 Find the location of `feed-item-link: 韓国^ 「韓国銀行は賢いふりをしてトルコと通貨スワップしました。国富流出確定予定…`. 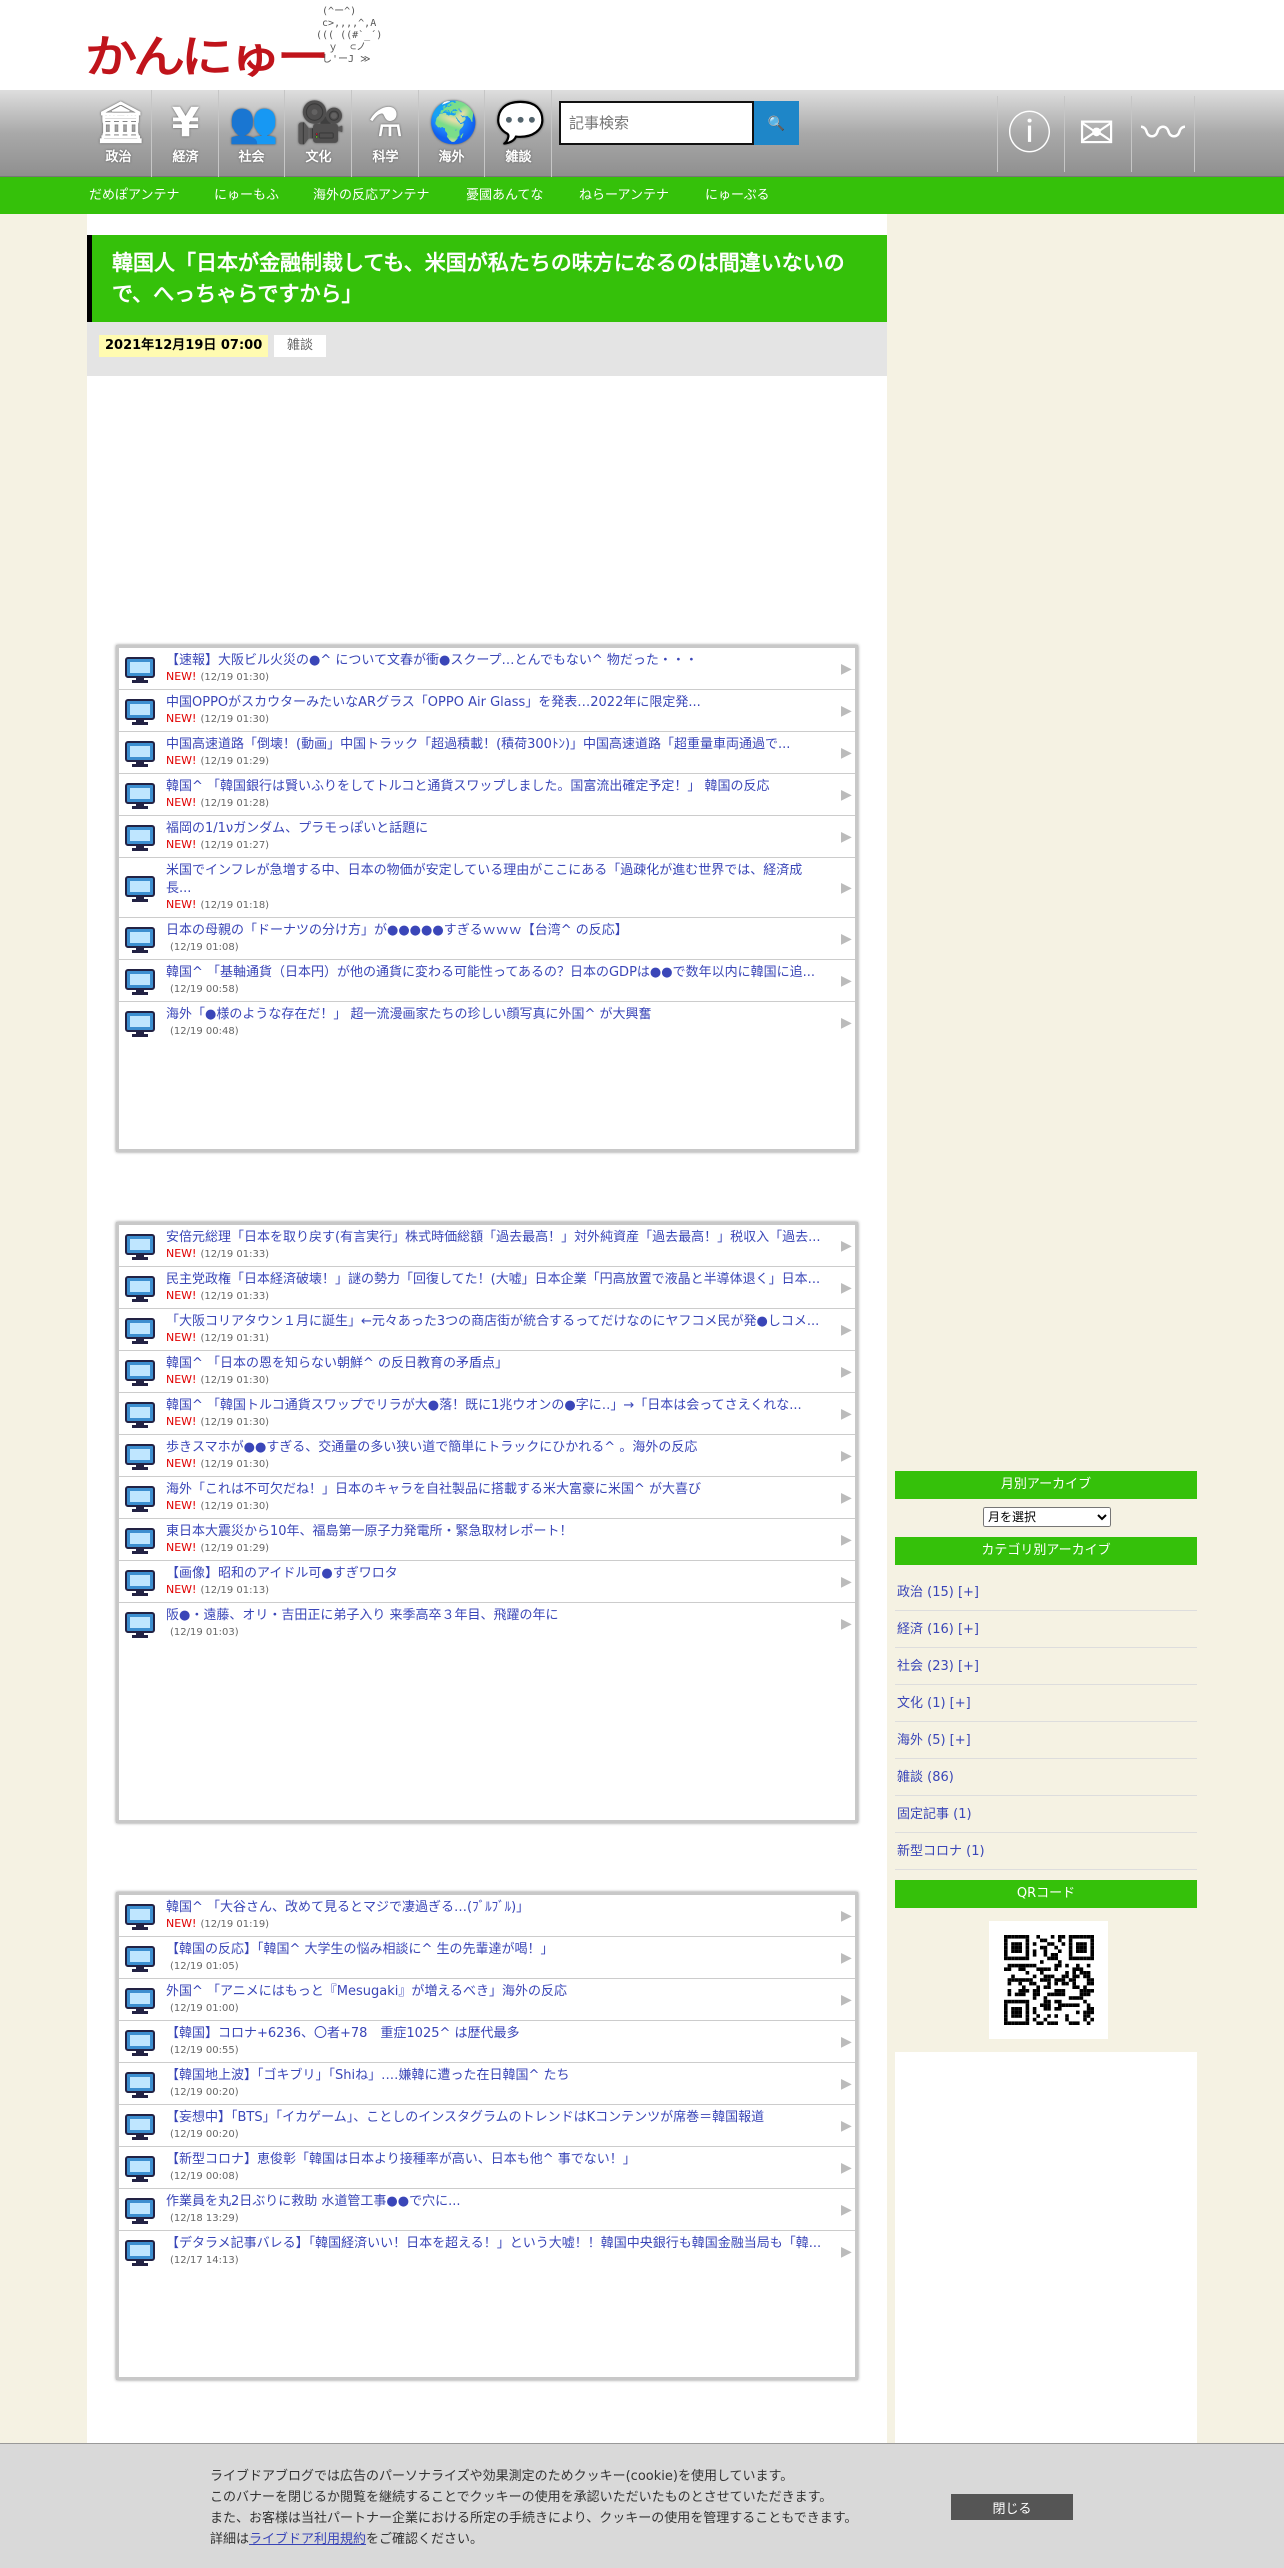

feed-item-link: 韓国^ 「韓国銀行は賢いふりをしてトルコと通貨スワップしました。国富流出確定予定… is located at coordinates (495, 787).